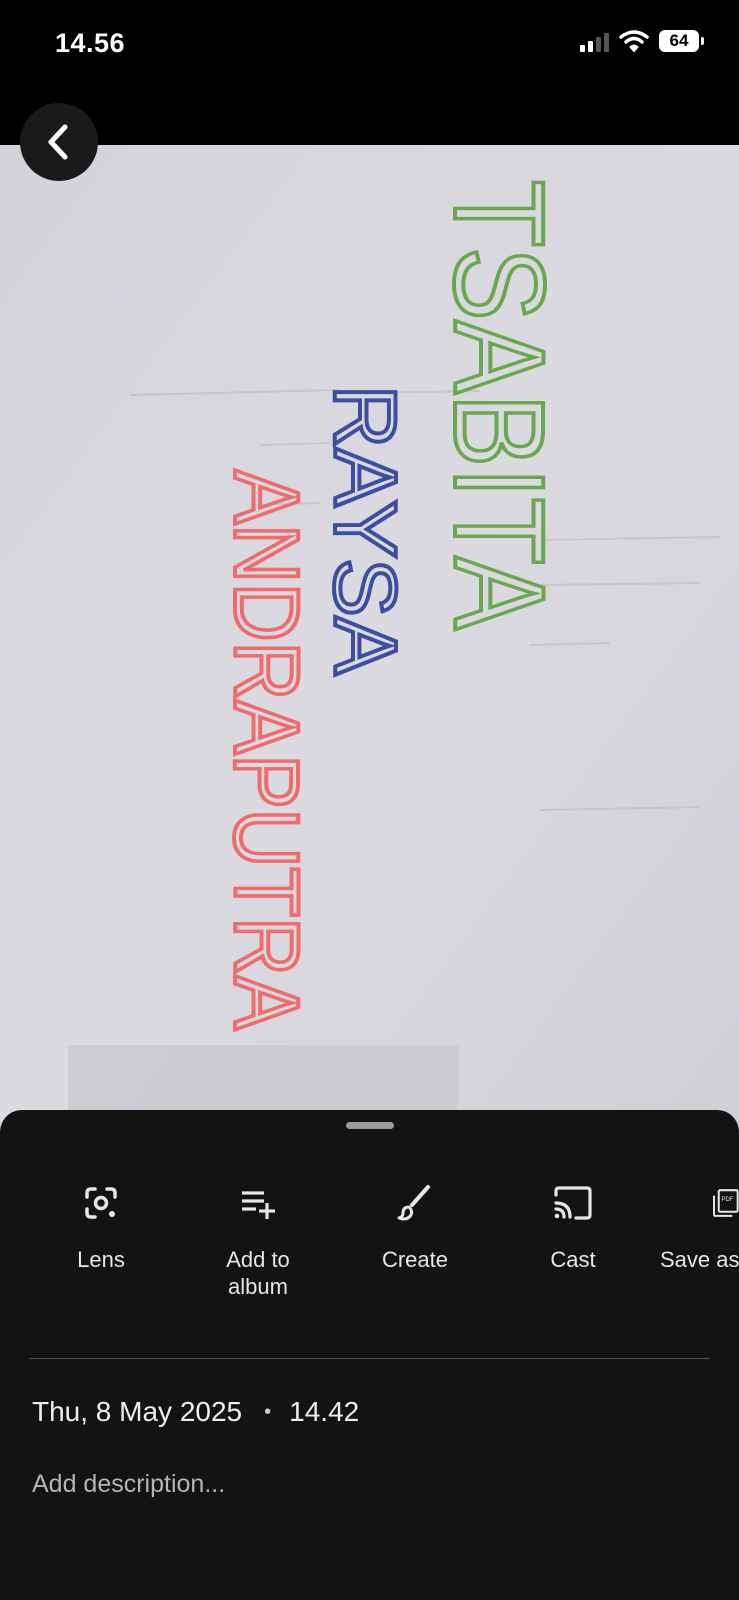 Image resolution: width=739 pixels, height=1600 pixels. I want to click on create-label: Create, so click(415, 1259).